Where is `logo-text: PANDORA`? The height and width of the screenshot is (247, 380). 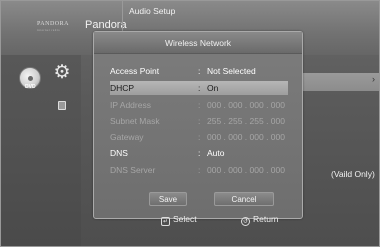
logo-text: PANDORA is located at coordinates (53, 24).